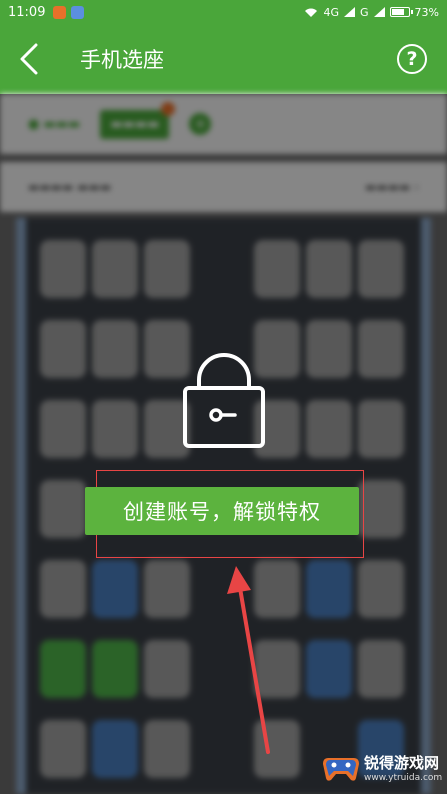  I want to click on back-button, so click(29, 59).